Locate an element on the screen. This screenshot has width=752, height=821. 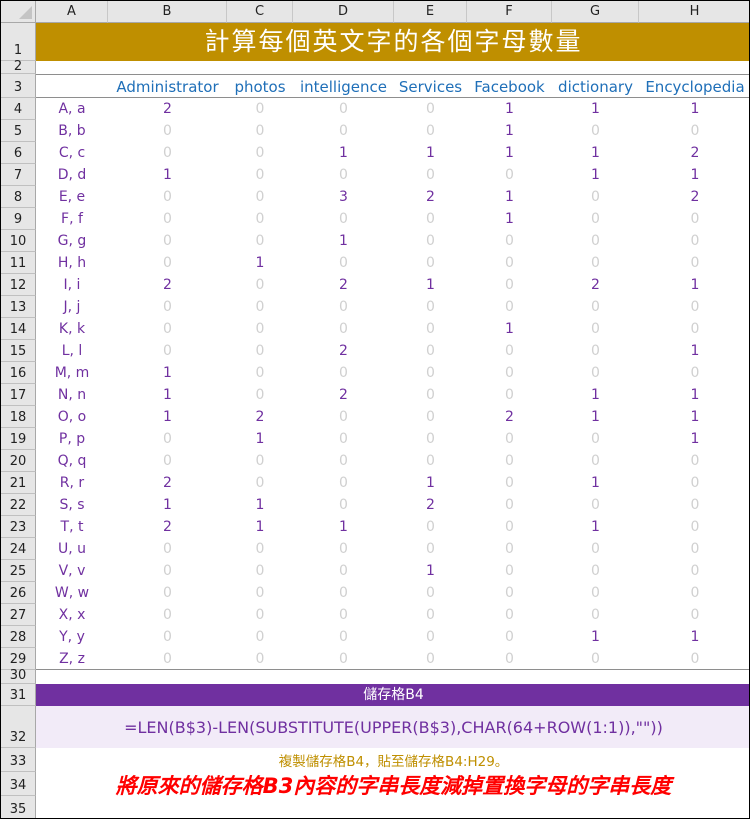
column-header-d: D is located at coordinates (343, 12).